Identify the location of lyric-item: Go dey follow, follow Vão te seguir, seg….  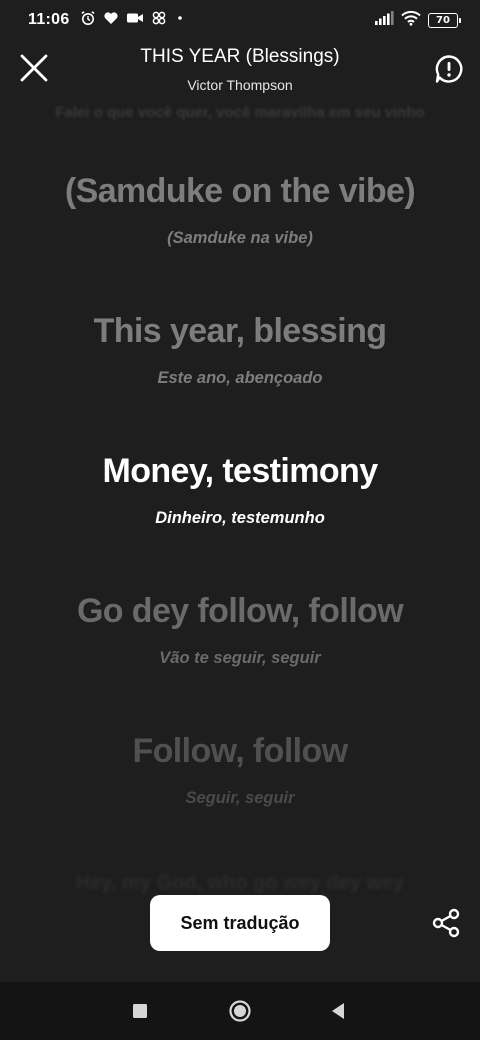
(240, 630).